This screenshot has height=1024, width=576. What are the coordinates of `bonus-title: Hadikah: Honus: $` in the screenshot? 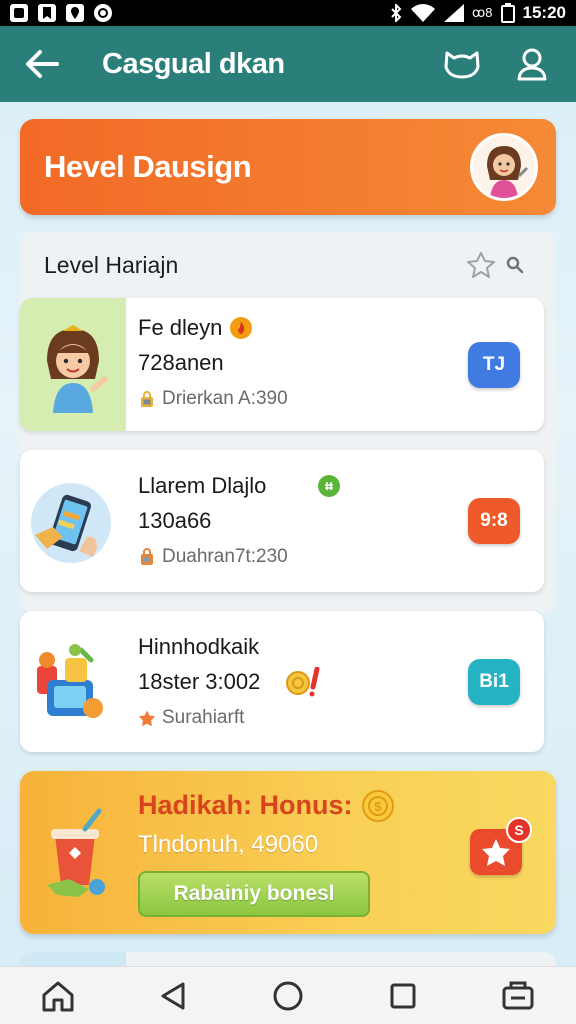 It's located at (347, 806).